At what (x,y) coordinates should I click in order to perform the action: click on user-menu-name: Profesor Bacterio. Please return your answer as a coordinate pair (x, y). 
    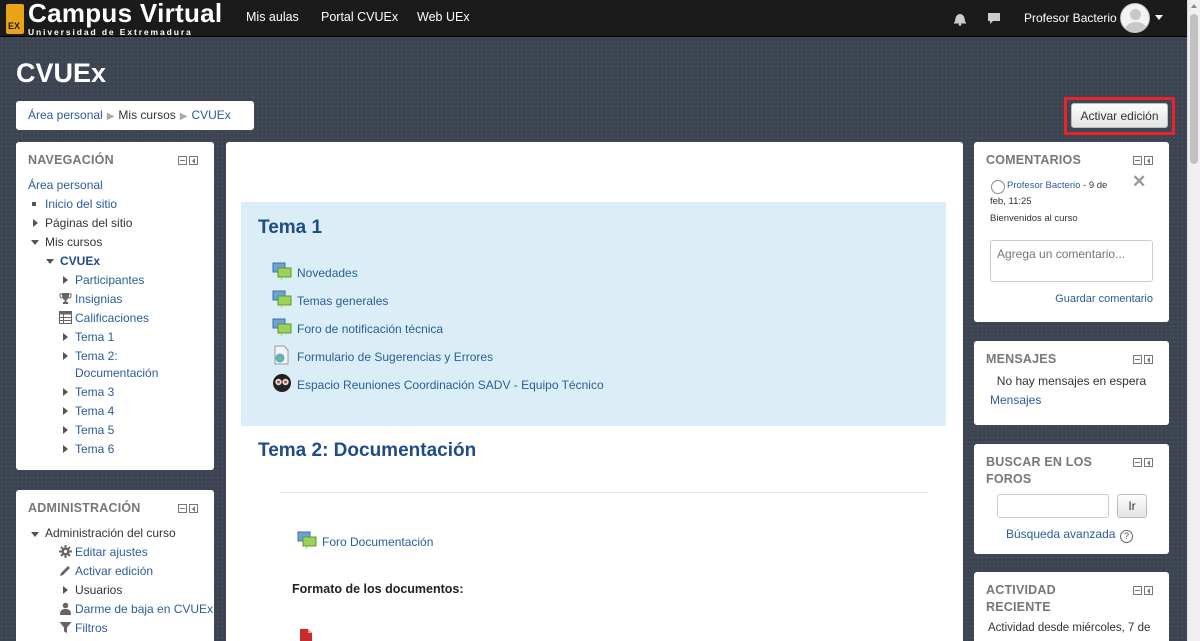
    Looking at the image, I should click on (1070, 18).